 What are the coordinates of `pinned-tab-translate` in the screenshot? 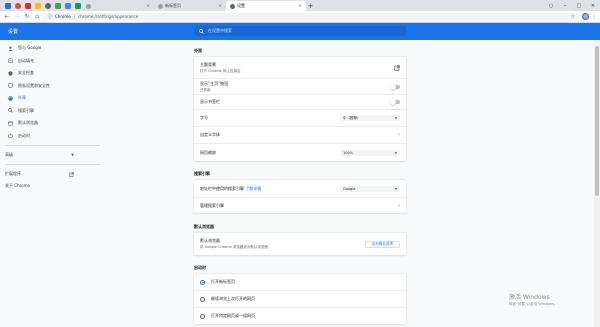 It's located at (67, 5).